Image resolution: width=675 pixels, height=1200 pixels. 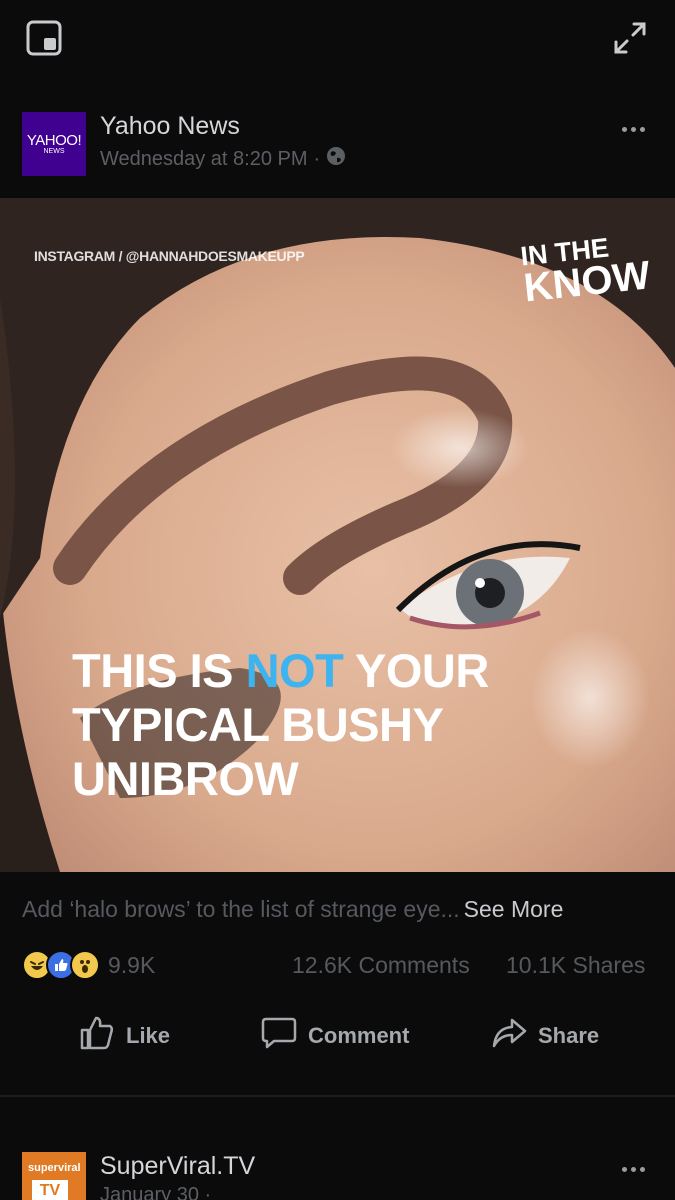 I want to click on globe-icon, so click(x=336, y=159).